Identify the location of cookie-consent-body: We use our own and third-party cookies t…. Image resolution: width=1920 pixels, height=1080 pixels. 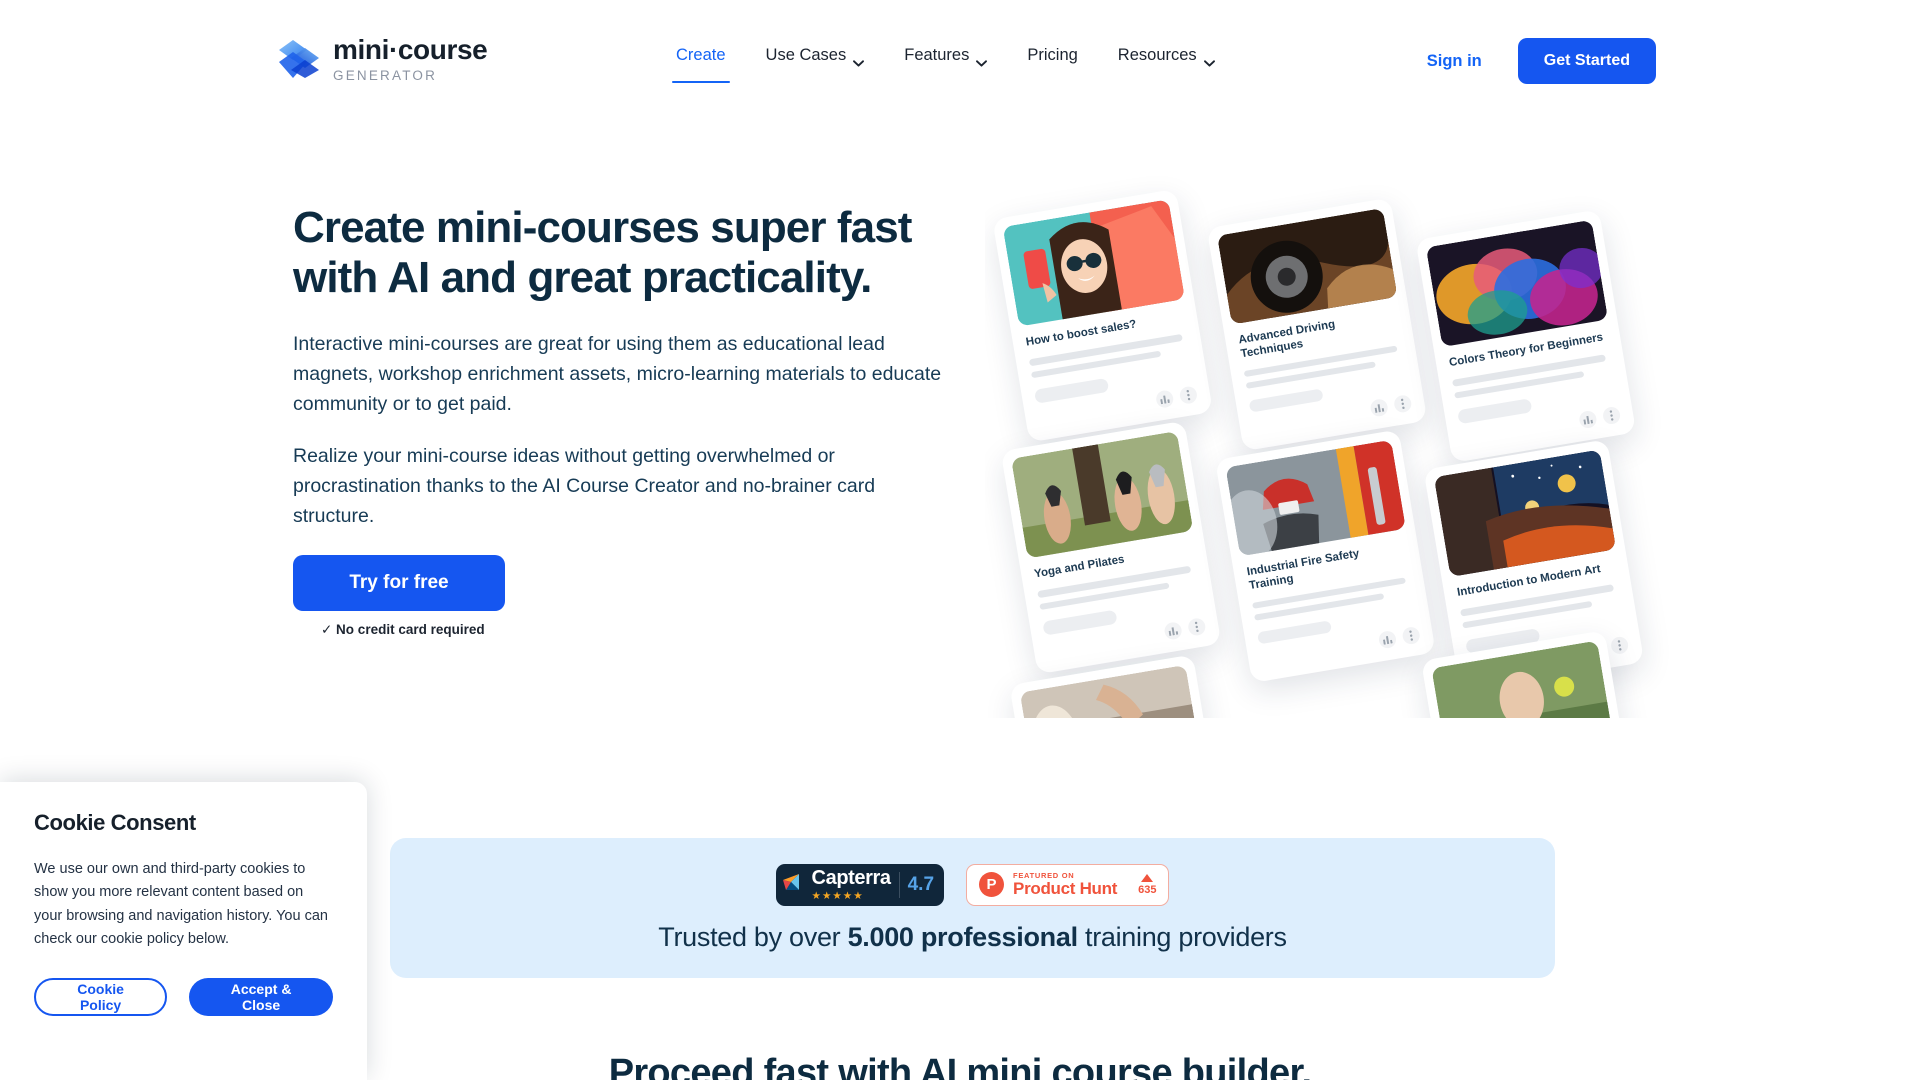
(181, 904).